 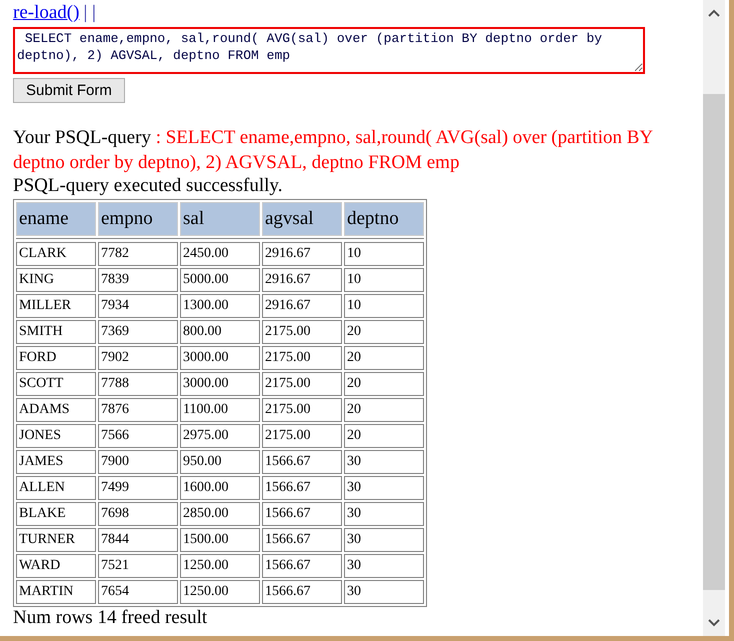 What do you see at coordinates (56, 488) in the screenshot?
I see `table-cell: ALLEN` at bounding box center [56, 488].